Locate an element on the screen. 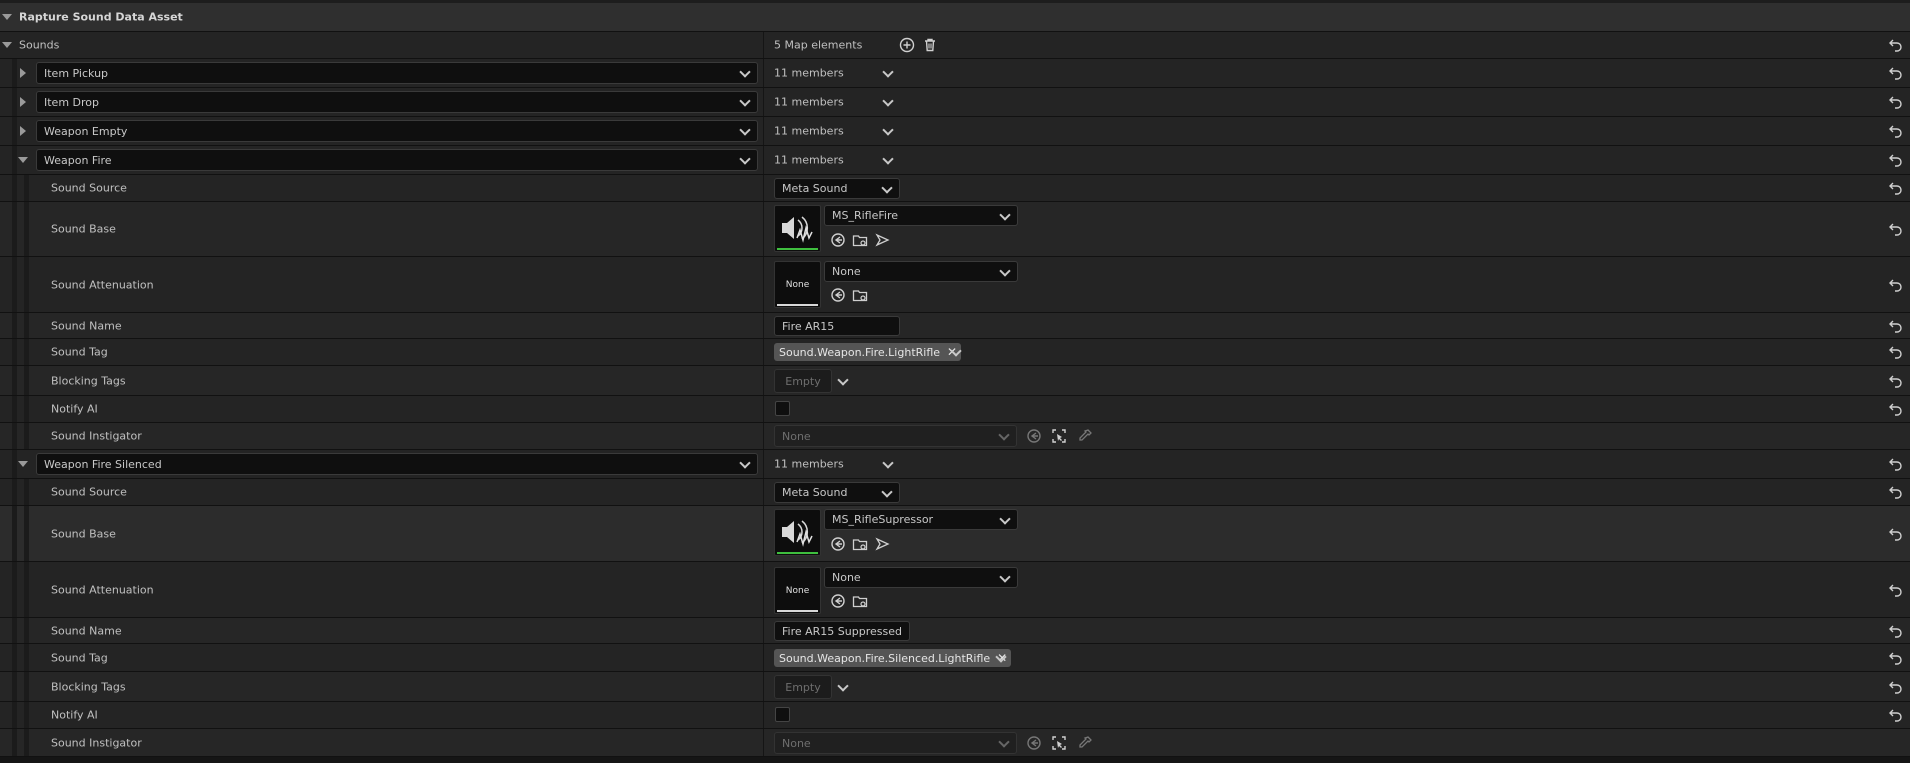 The image size is (1910, 763). sound-name-input: Fire AR15 Suppressed is located at coordinates (842, 631).